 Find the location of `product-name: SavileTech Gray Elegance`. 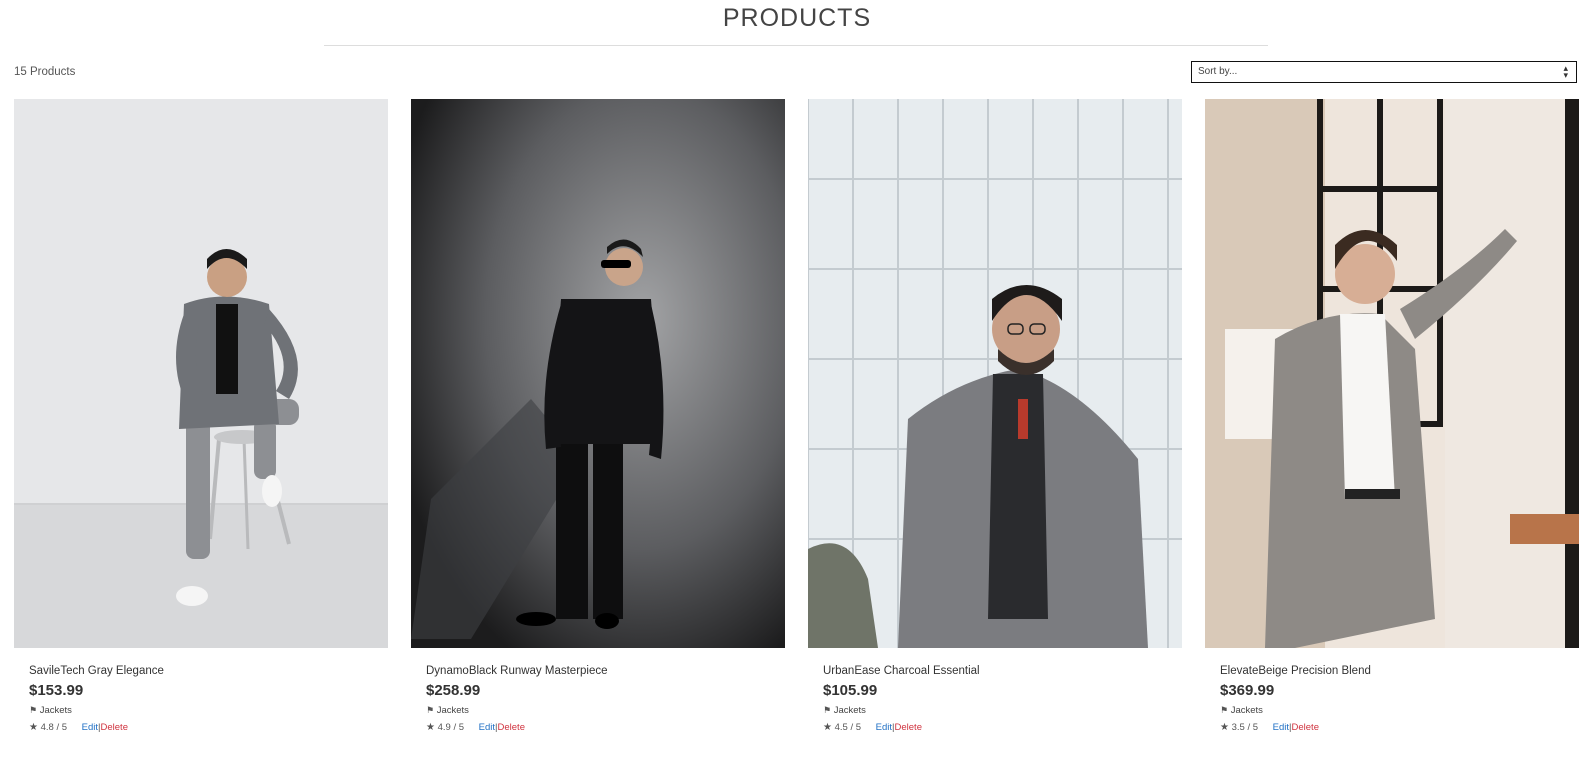

product-name: SavileTech Gray Elegance is located at coordinates (208, 671).